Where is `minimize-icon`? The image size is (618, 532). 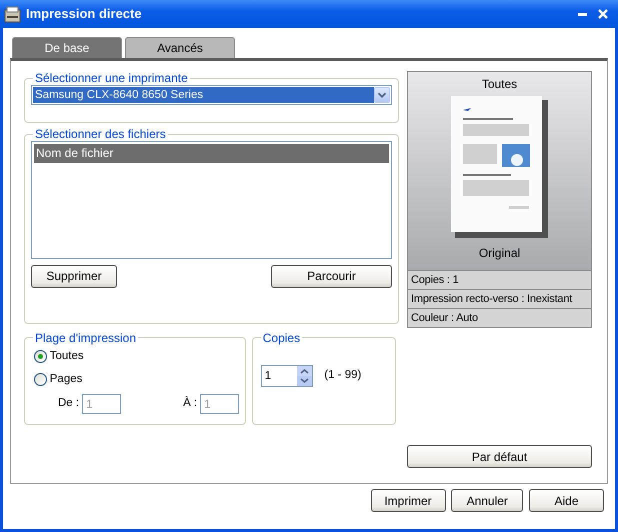 minimize-icon is located at coordinates (582, 14).